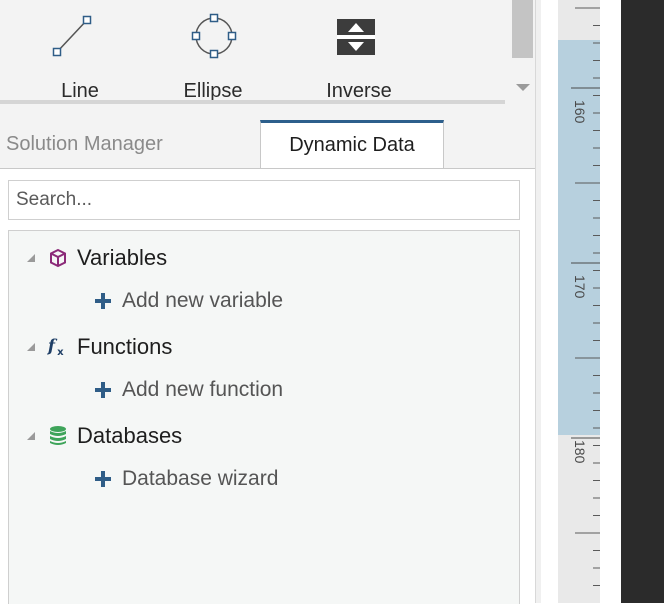 Image resolution: width=664 pixels, height=604 pixels. Describe the element at coordinates (585, 296) in the screenshot. I see `ruler-ticks` at that location.